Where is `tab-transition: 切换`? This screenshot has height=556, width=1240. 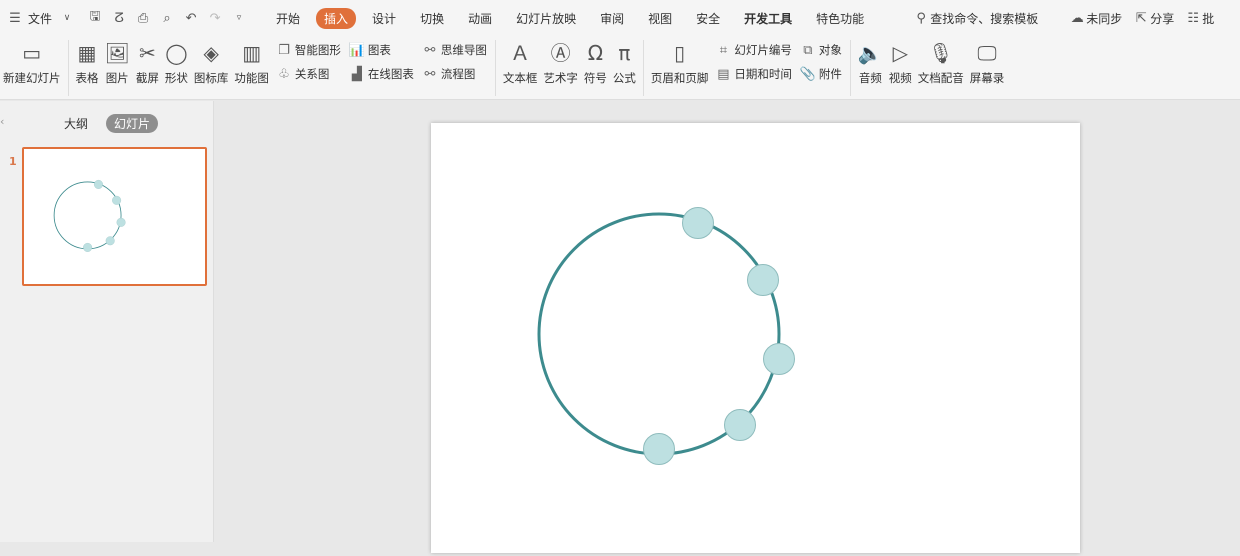
tab-transition: 切换 is located at coordinates (432, 18).